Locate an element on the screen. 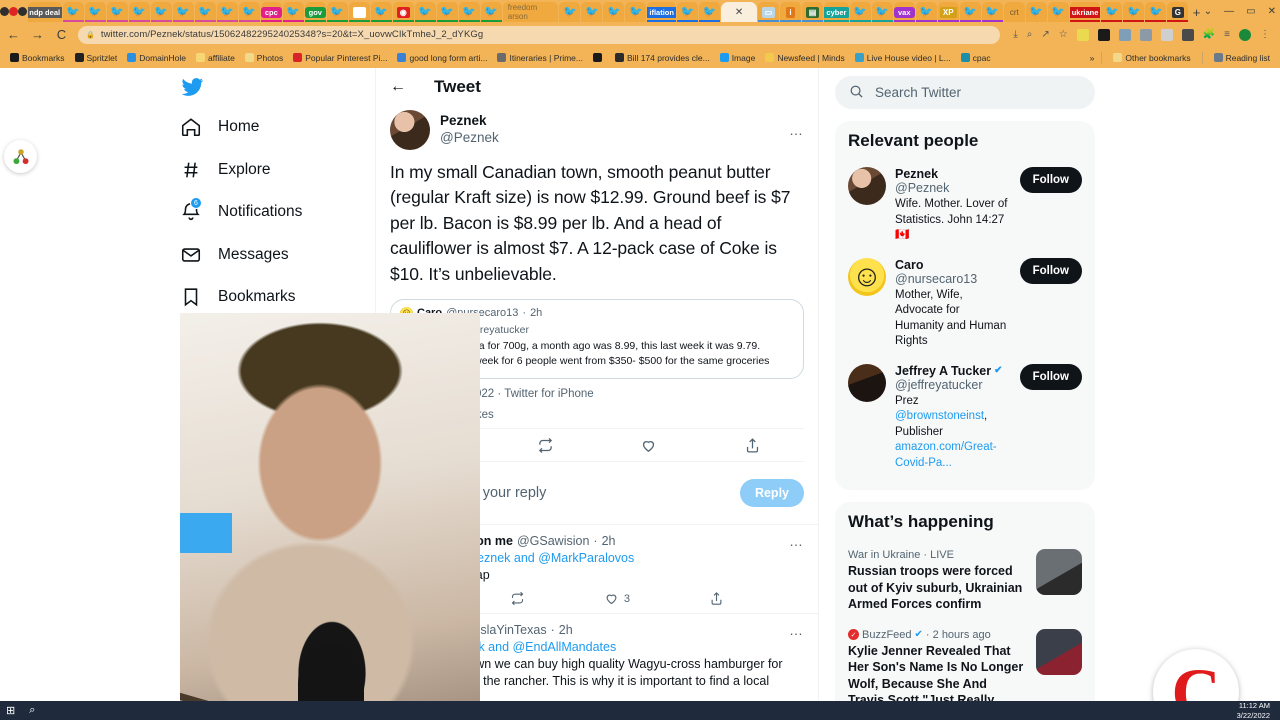  reply-author-handle: @GSawision is located at coordinates (553, 541).